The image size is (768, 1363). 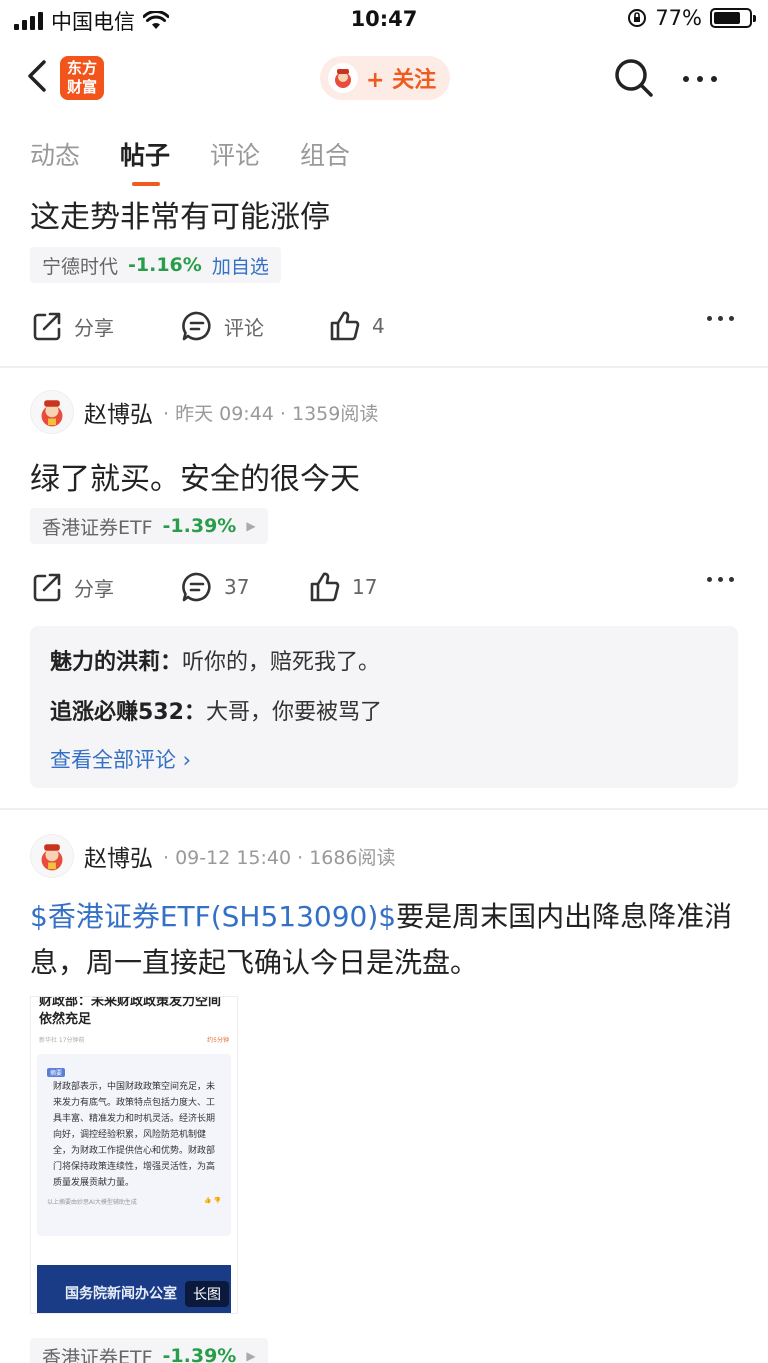 I want to click on stock-chip: 宁德时代 -1.16% 加自选, so click(x=155, y=265).